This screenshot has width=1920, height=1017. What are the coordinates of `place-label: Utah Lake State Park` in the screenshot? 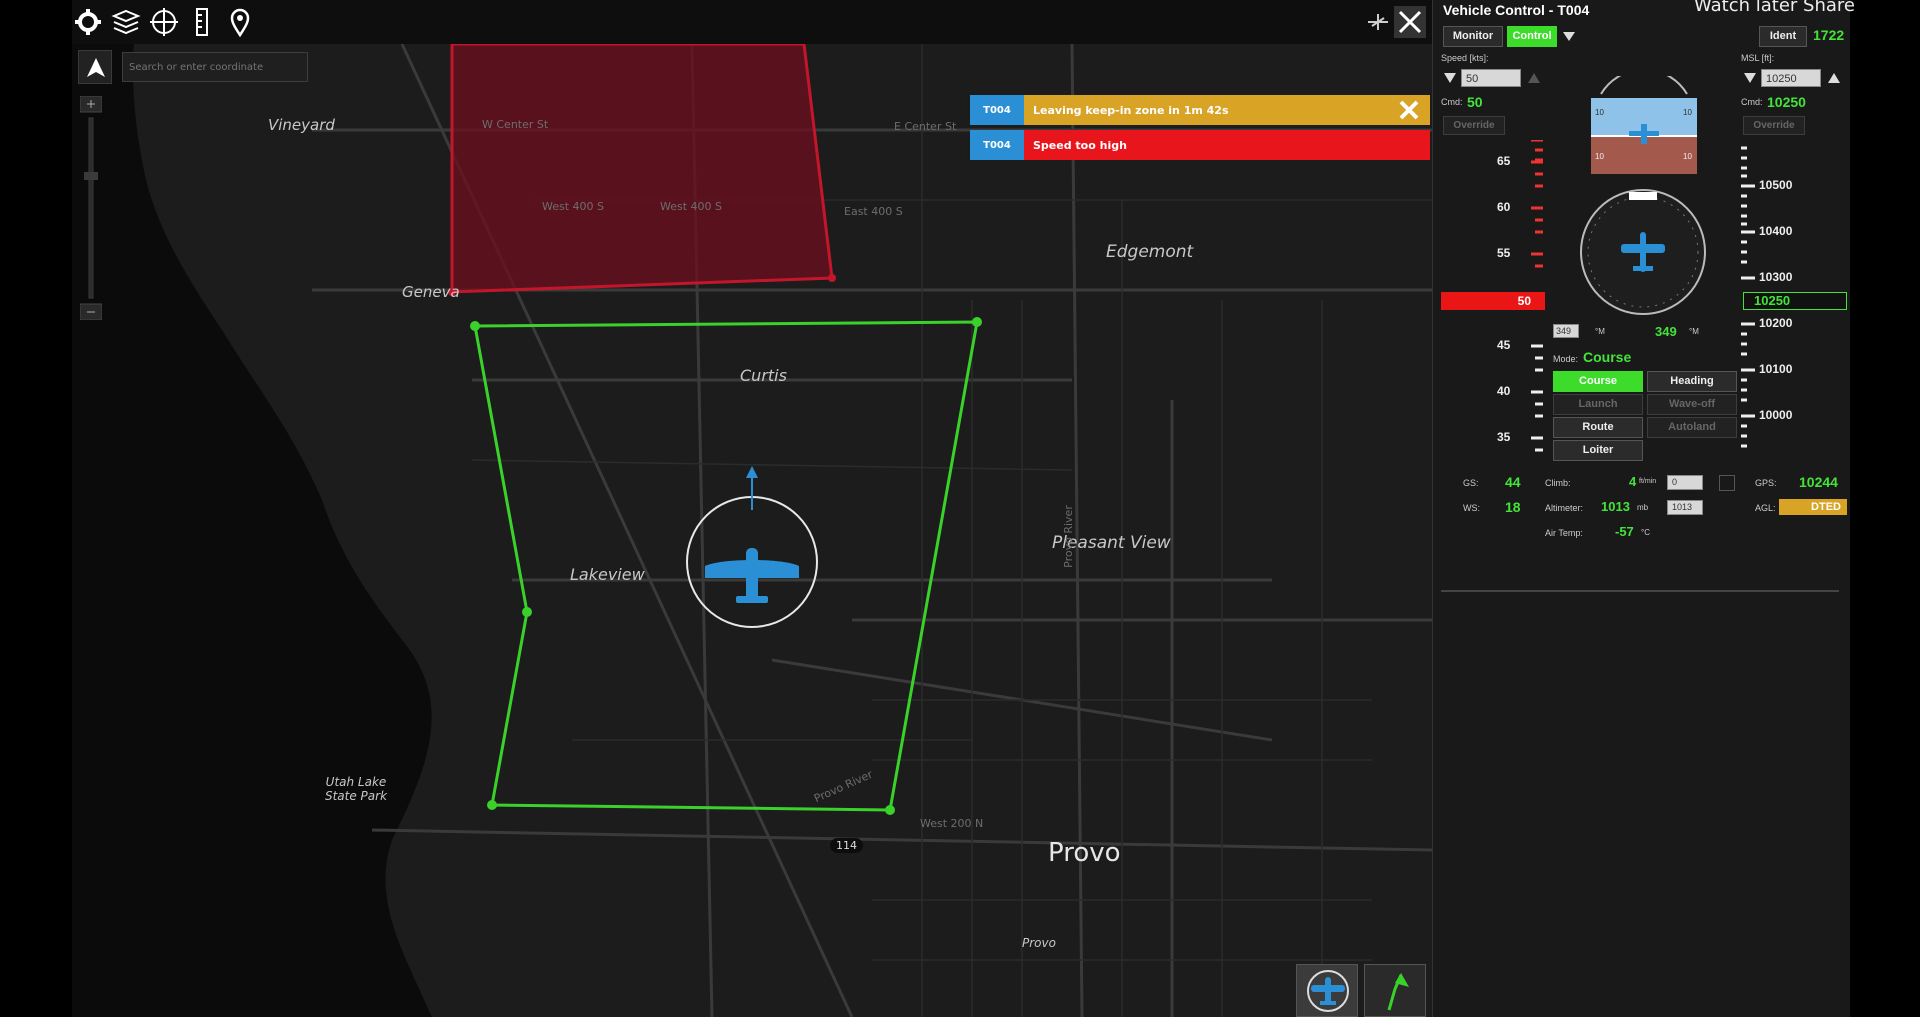 It's located at (356, 789).